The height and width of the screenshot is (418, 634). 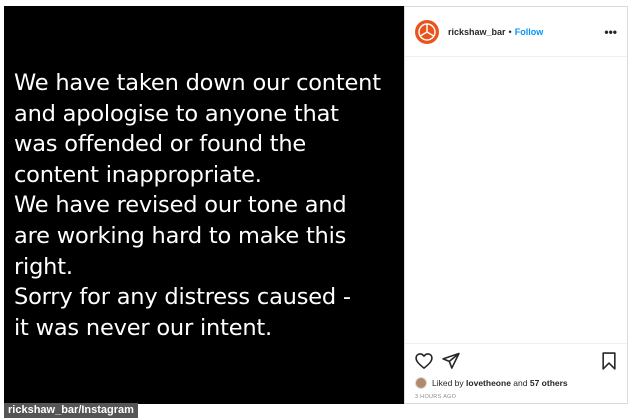 What do you see at coordinates (182, 297) in the screenshot?
I see `post-text-line: Sorry for any distress caused -` at bounding box center [182, 297].